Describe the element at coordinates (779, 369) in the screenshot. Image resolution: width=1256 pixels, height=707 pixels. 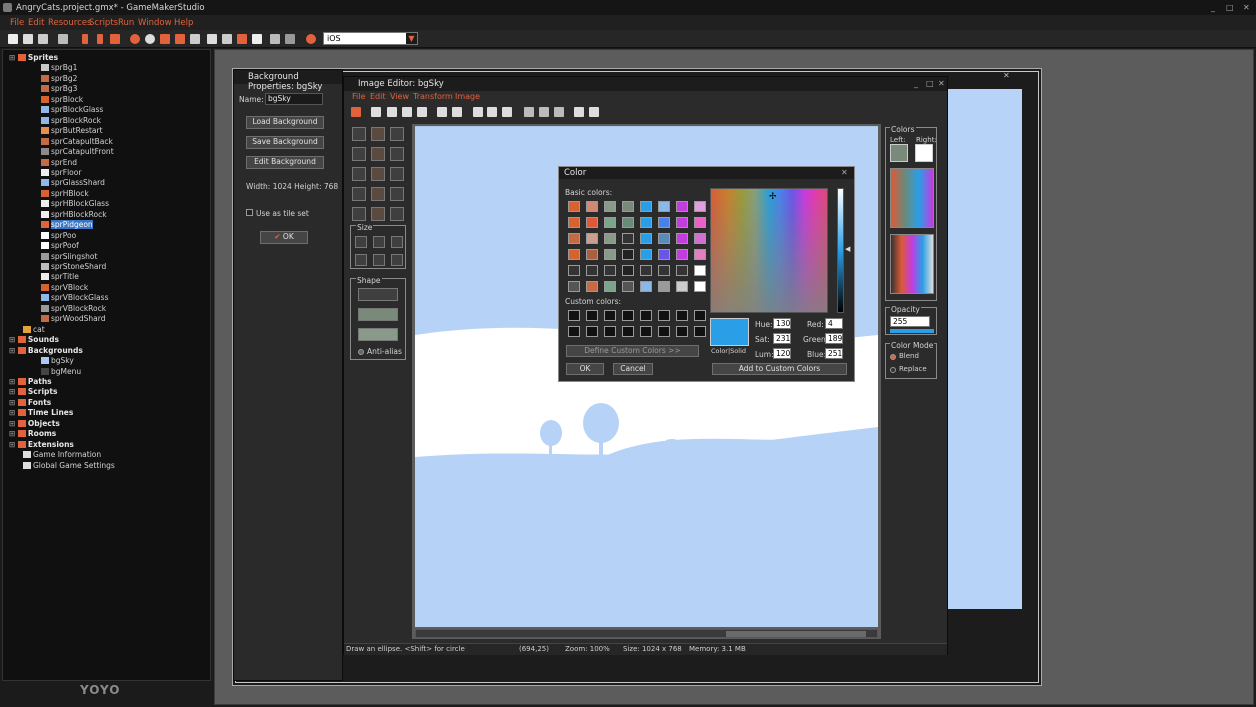
I see `add-custom-colors-button: Add to Custom Colors` at that location.